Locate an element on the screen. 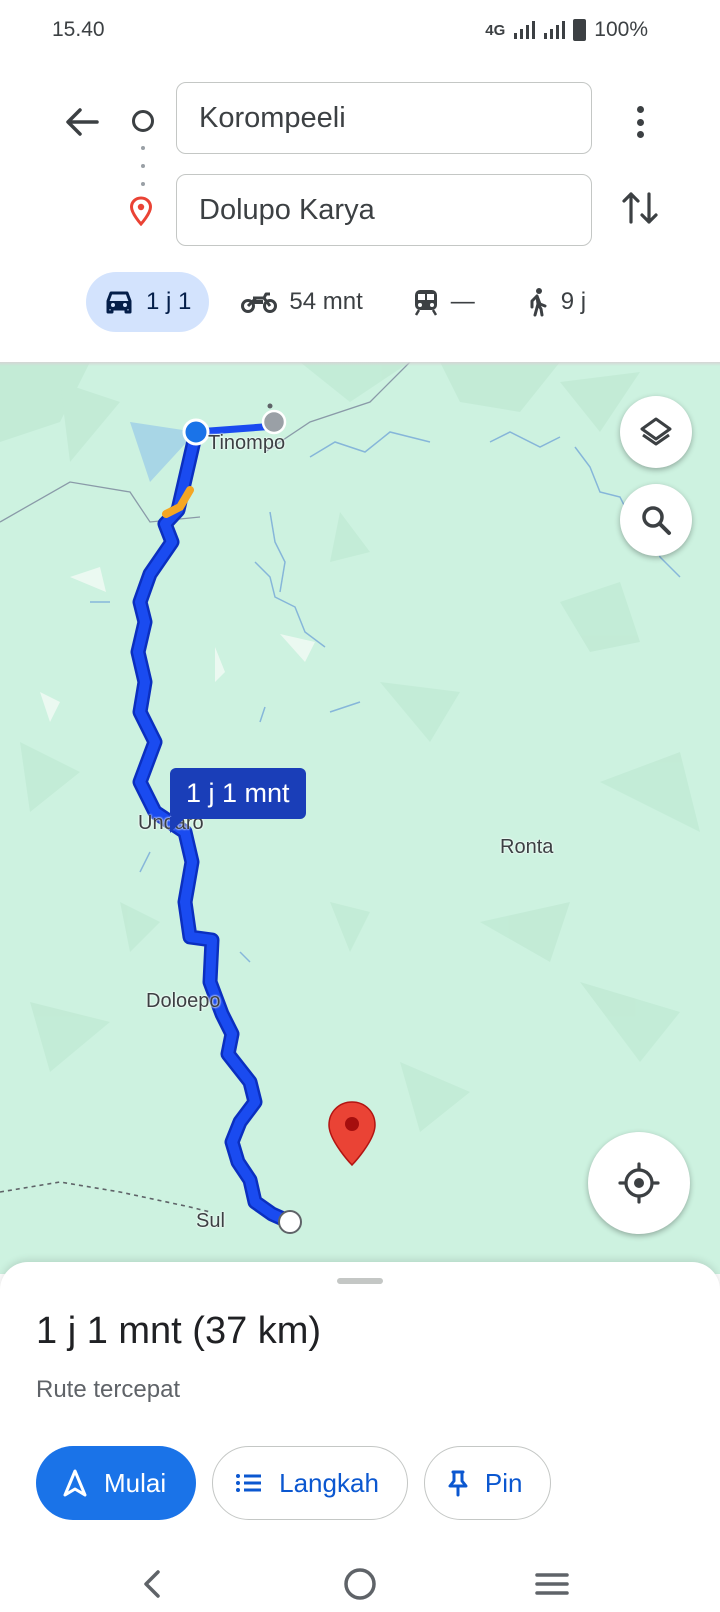 Image resolution: width=720 pixels, height=1612 pixels. tab-walk-label: 9 j is located at coordinates (573, 301).